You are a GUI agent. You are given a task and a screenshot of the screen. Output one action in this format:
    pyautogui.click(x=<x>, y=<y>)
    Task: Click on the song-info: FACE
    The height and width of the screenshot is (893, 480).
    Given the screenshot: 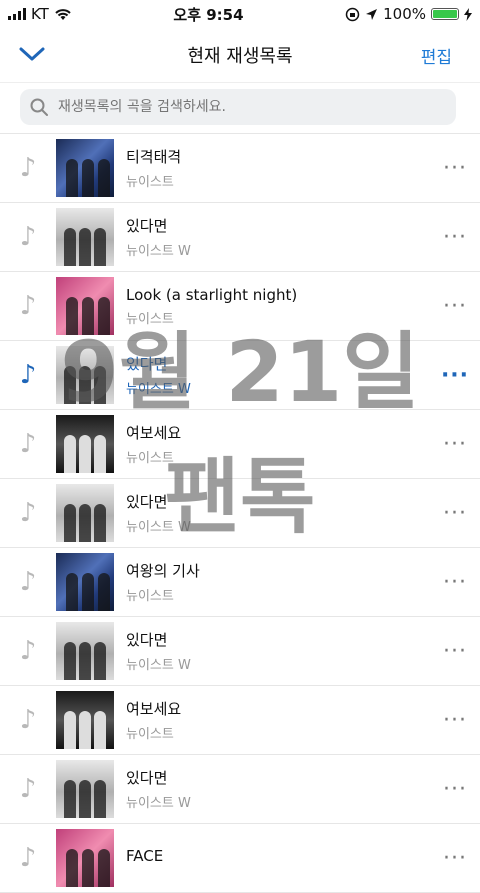 What is the action you would take?
    pyautogui.click(x=278, y=858)
    